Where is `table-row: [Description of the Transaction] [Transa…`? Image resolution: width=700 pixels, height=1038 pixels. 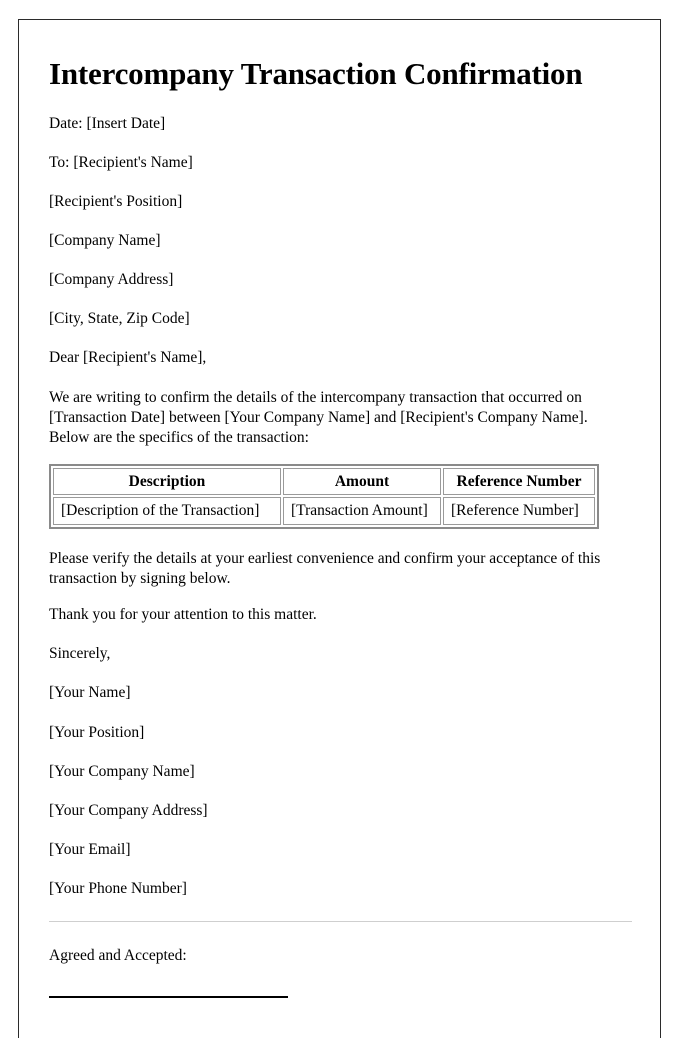
table-row: [Description of the Transaction] [Transa… is located at coordinates (324, 511).